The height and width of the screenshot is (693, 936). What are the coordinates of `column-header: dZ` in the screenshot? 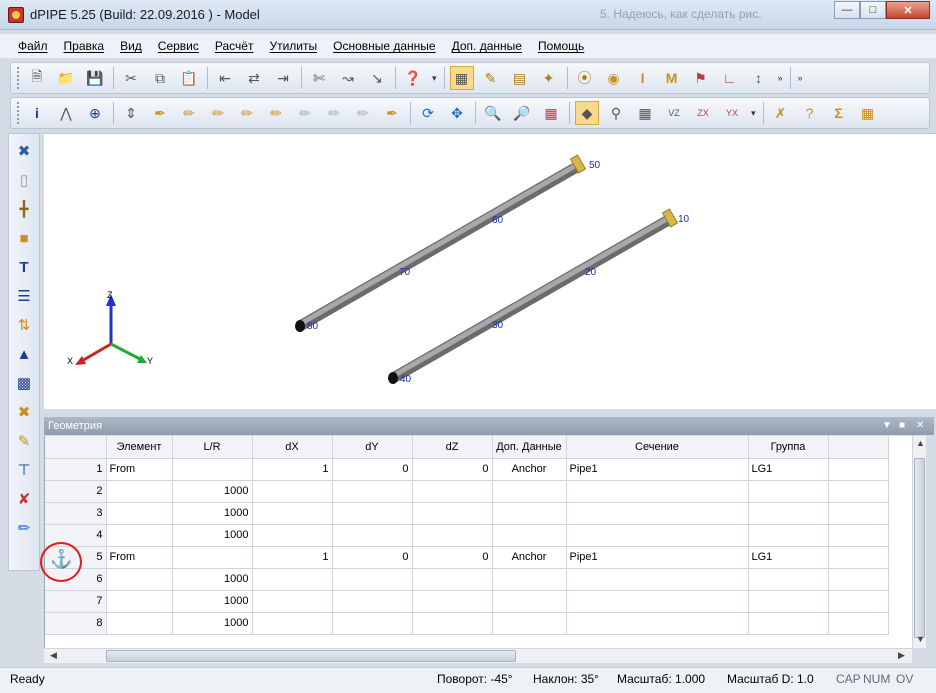 It's located at (452, 447).